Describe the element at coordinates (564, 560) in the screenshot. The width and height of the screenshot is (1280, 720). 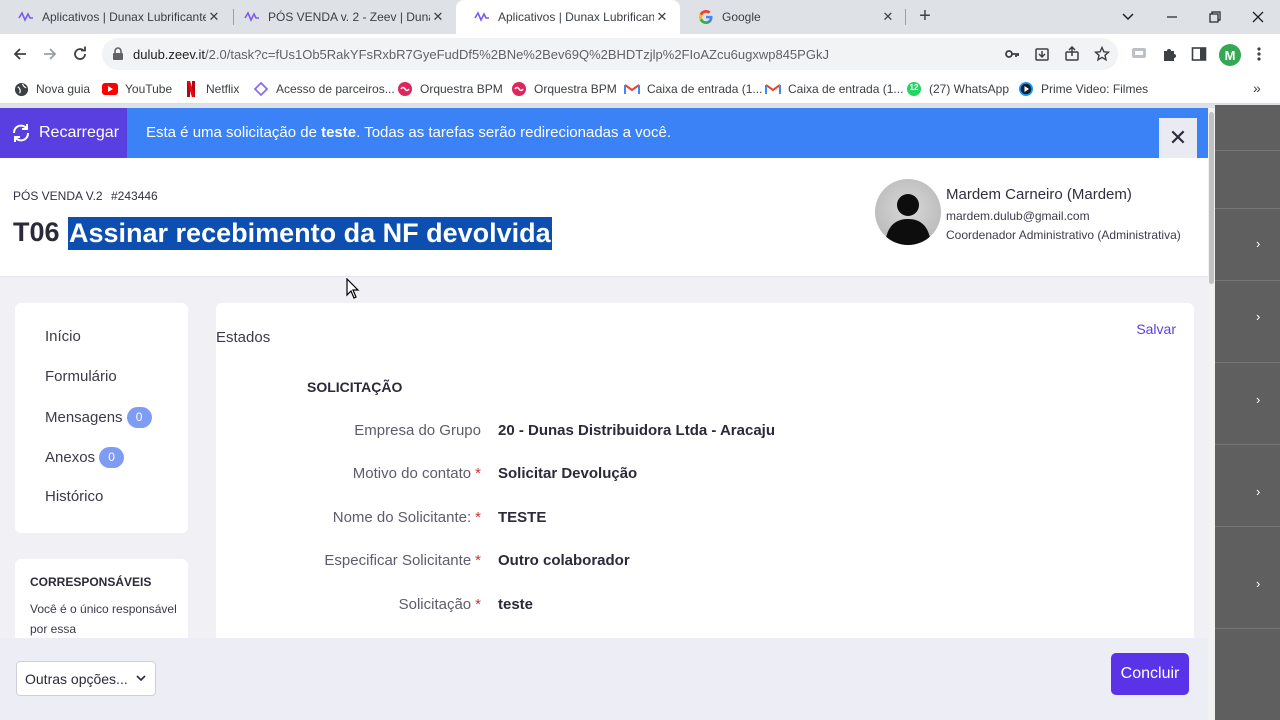
I see `field-value: Outro colaborador` at that location.